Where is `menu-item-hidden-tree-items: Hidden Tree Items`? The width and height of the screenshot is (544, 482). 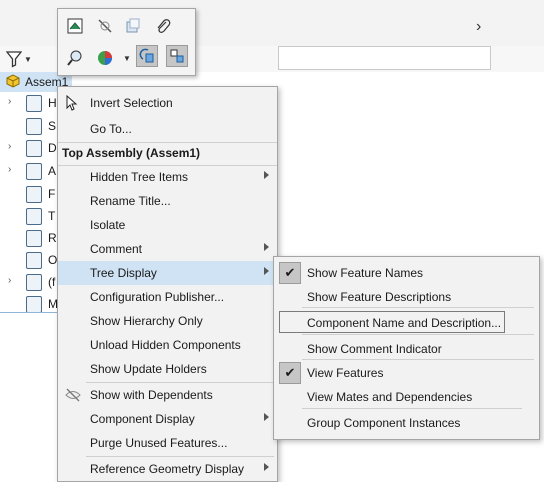 menu-item-hidden-tree-items: Hidden Tree Items is located at coordinates (167, 177).